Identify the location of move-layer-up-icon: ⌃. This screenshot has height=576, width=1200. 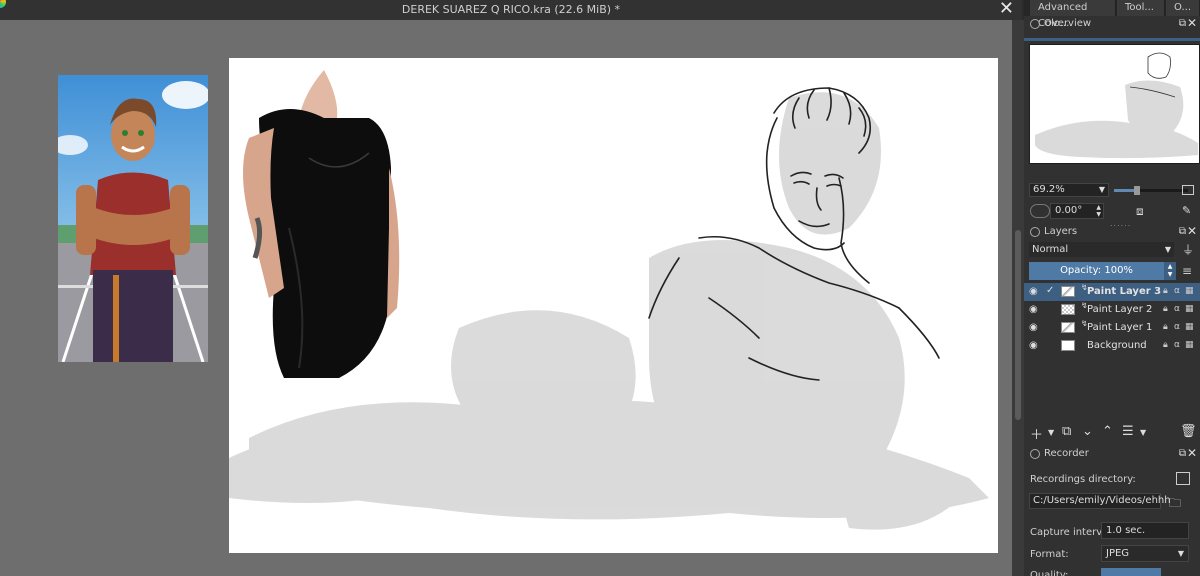
(1107, 431).